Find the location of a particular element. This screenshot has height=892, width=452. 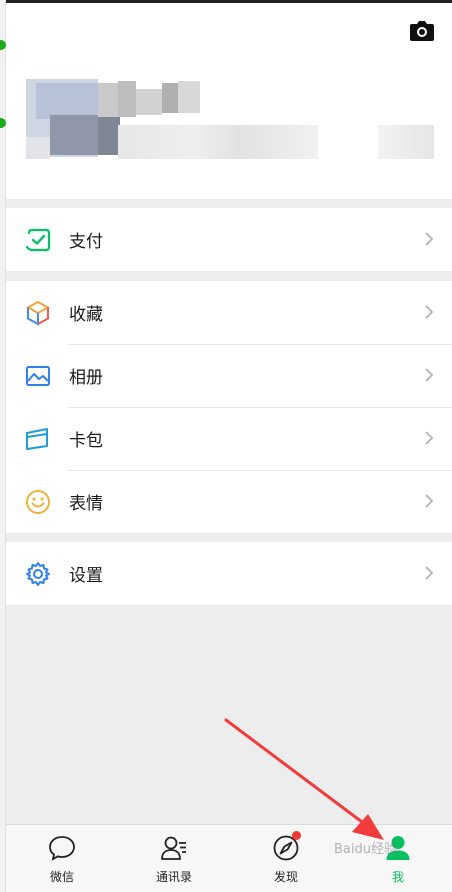

bottom-tab-bar: 微信 通讯录 发现 我 is located at coordinates (229, 858).